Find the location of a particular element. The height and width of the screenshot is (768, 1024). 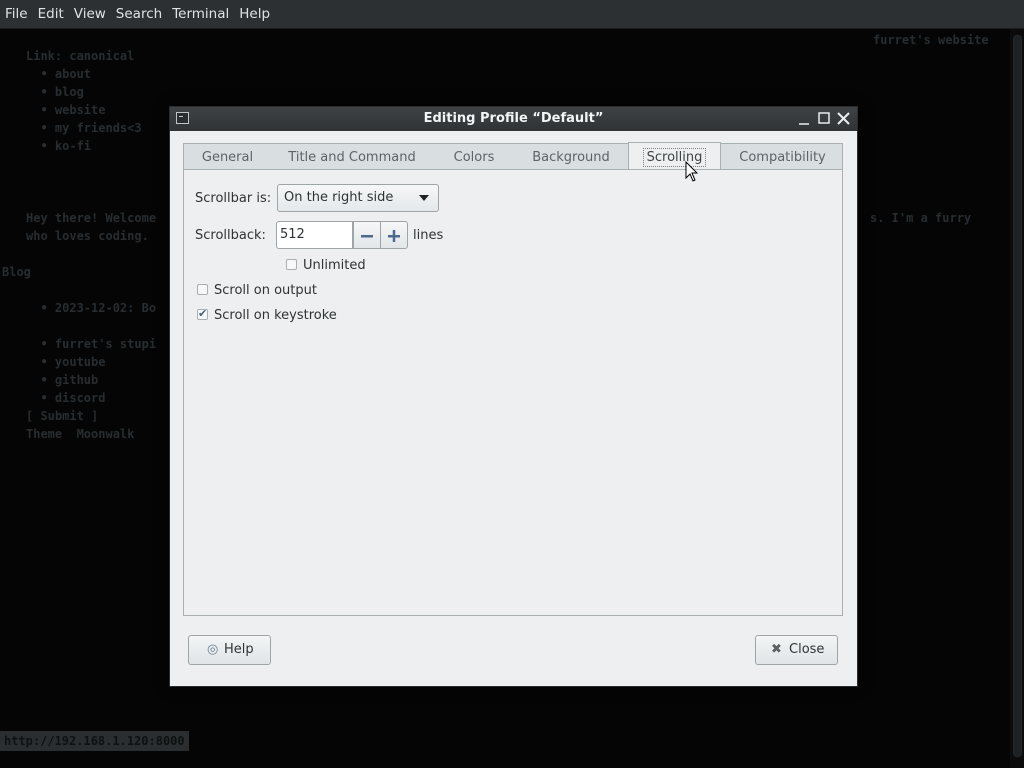

scroll-on-output-checkbox is located at coordinates (202, 289).